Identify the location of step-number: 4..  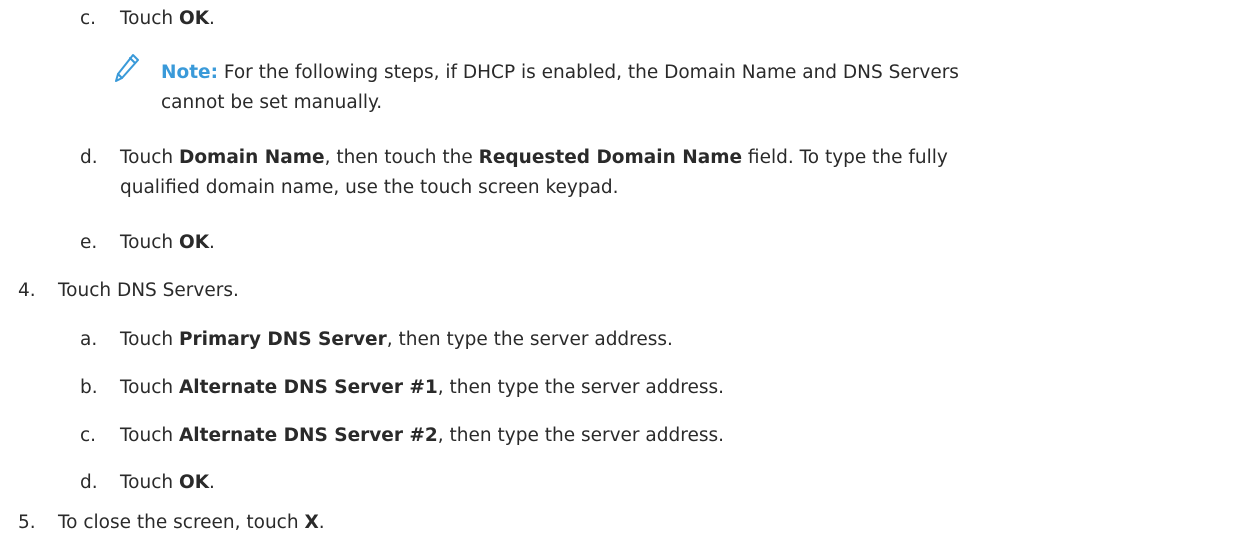
(27, 290).